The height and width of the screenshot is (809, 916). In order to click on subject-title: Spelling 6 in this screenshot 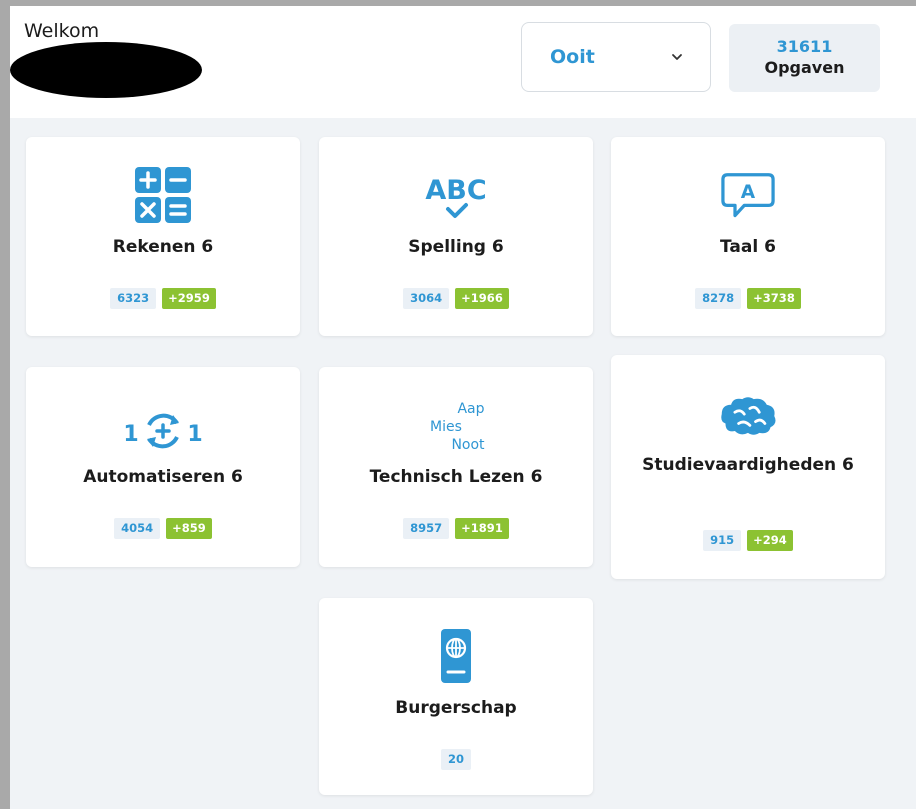, I will do `click(456, 247)`.